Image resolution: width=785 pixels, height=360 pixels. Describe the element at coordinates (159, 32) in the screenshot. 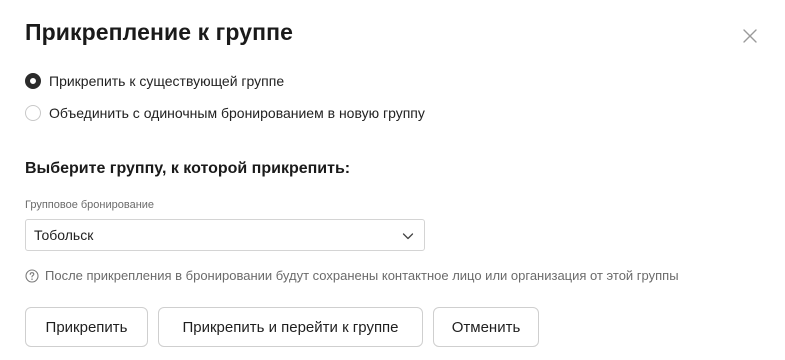

I see `dialog-title: Прикрепление к группе` at that location.